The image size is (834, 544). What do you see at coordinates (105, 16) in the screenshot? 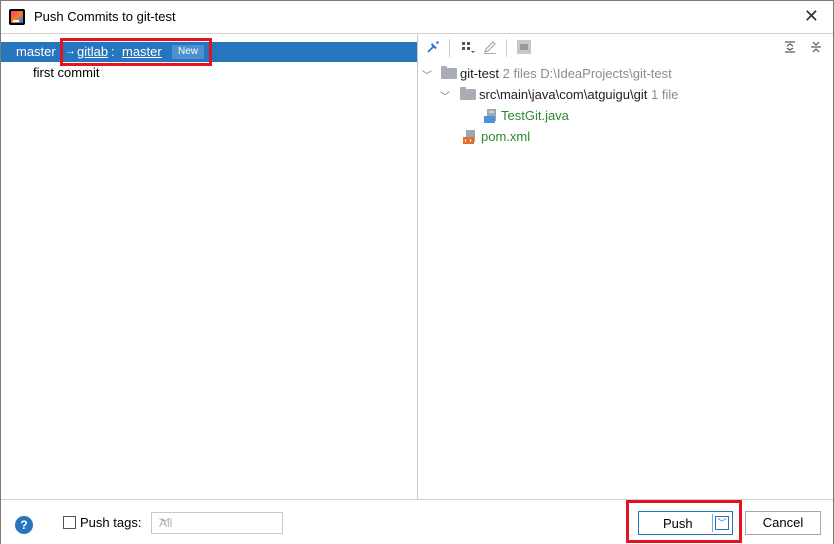
I see `window-title: Push Commits to git-test` at bounding box center [105, 16].